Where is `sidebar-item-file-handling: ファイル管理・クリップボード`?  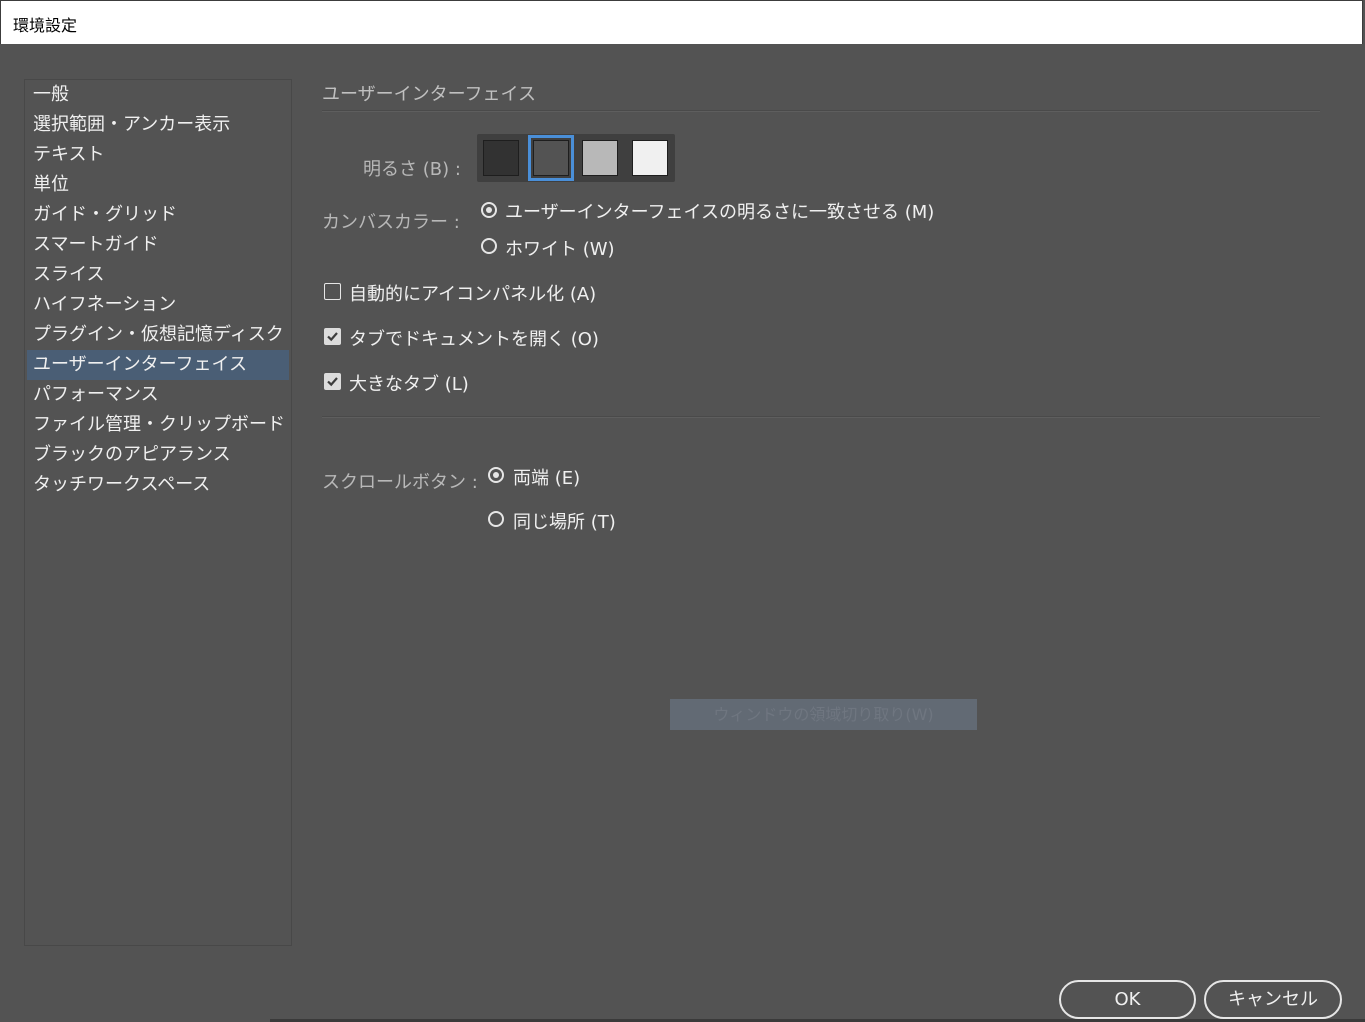 sidebar-item-file-handling: ファイル管理・クリップボード is located at coordinates (158, 425).